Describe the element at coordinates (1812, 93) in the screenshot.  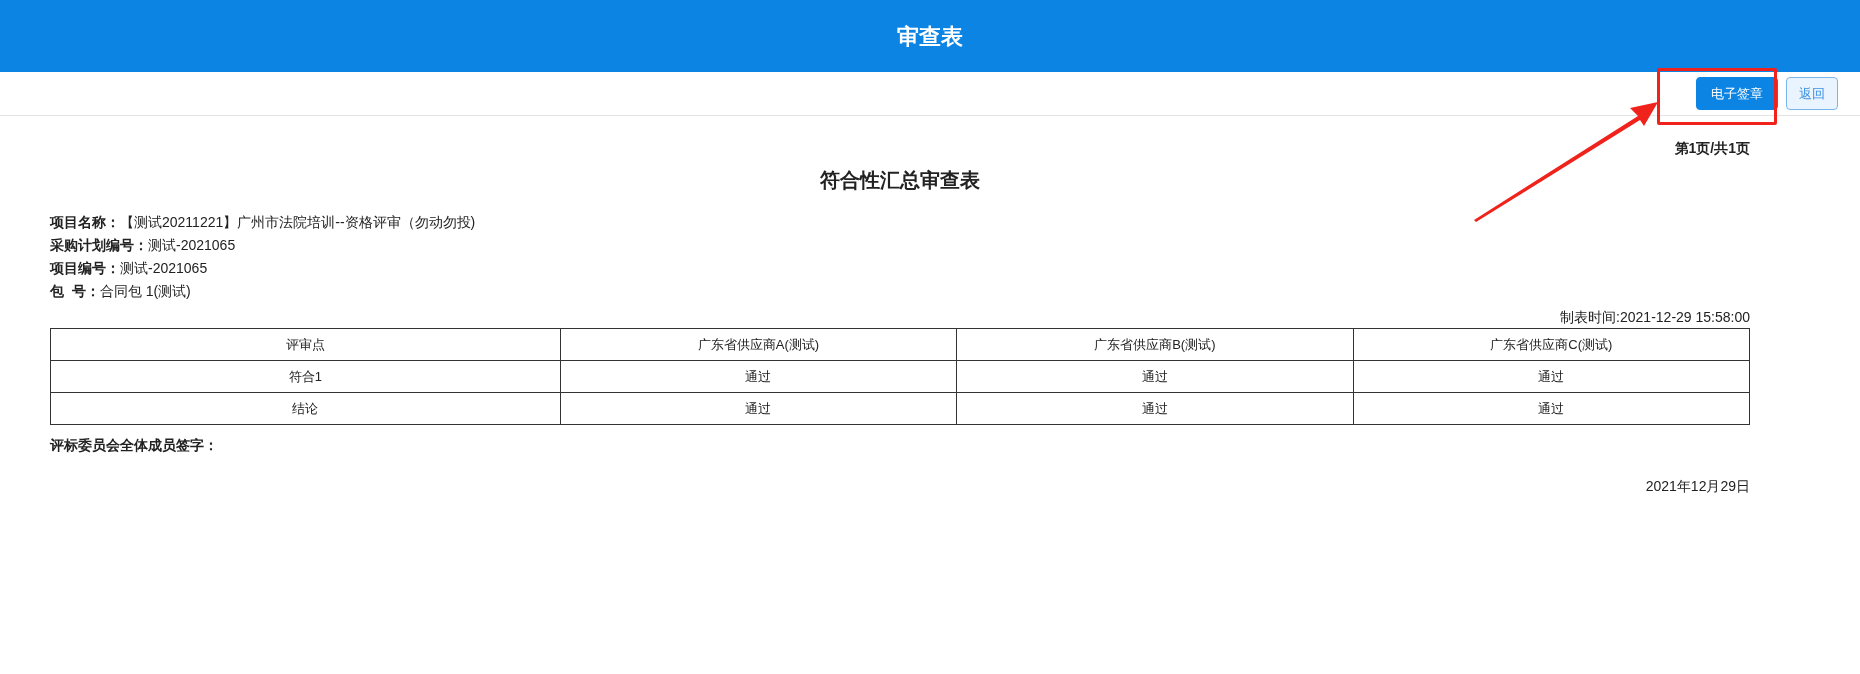
I see `back-button: 返回` at that location.